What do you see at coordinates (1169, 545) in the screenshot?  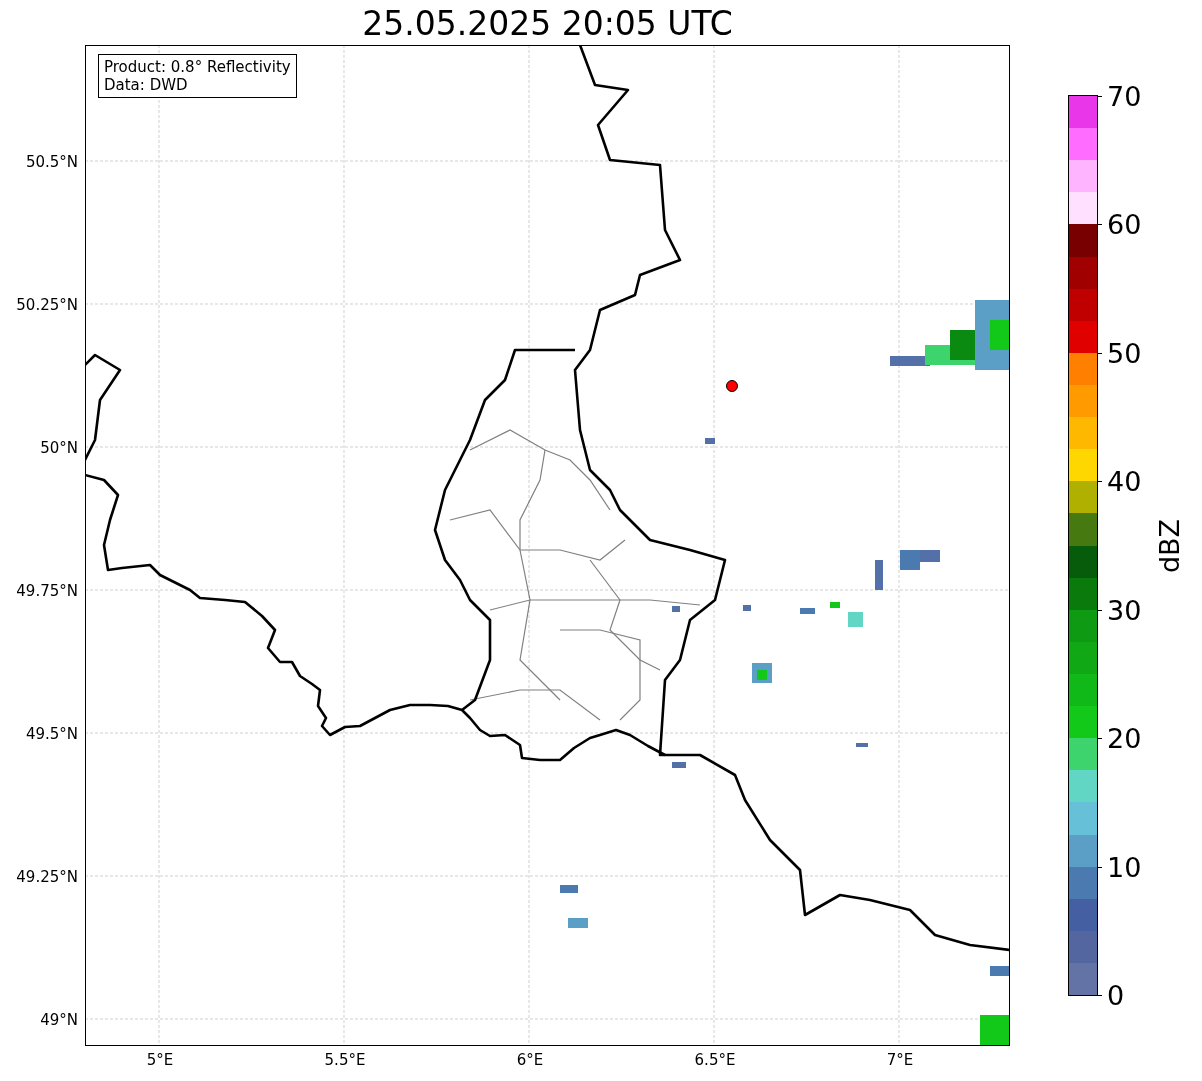 I see `colorbar-label: dBZ` at bounding box center [1169, 545].